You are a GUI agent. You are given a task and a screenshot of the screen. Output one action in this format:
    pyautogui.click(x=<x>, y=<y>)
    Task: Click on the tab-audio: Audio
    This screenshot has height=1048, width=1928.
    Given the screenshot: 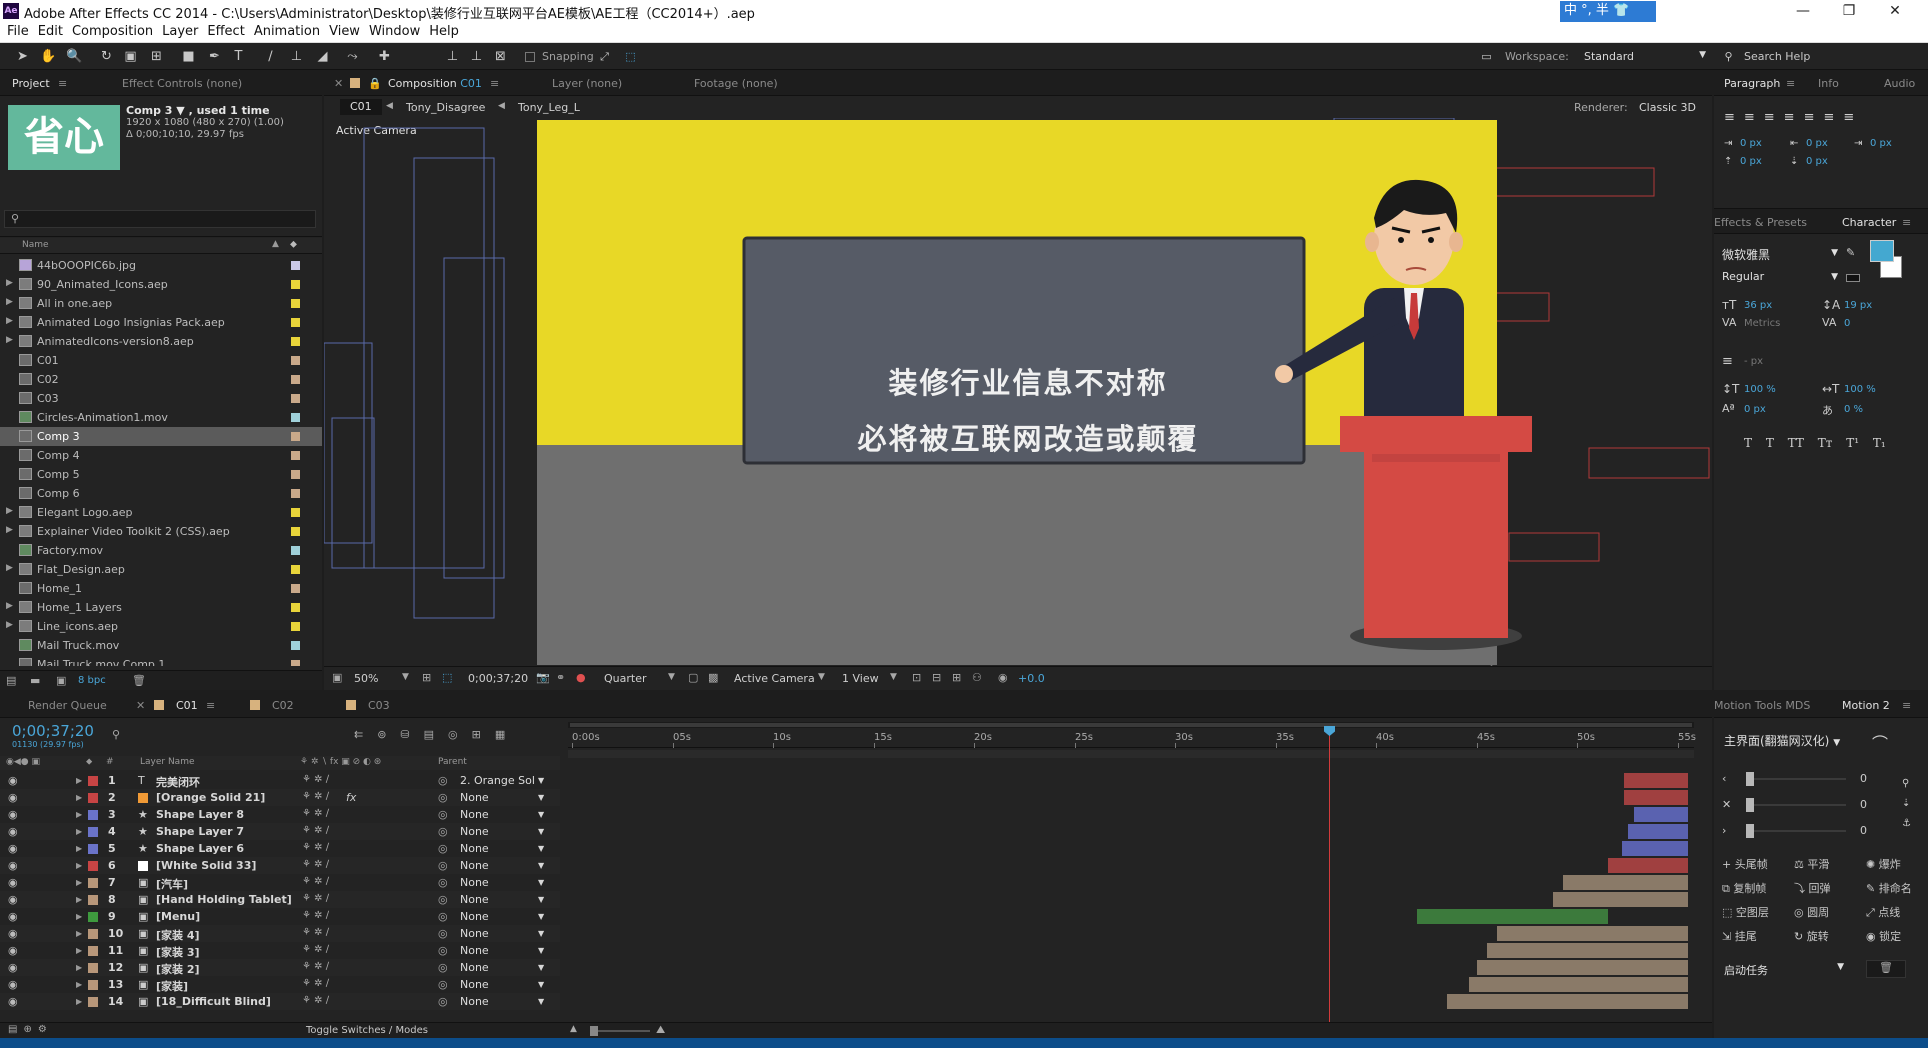 What is the action you would take?
    pyautogui.click(x=1899, y=83)
    